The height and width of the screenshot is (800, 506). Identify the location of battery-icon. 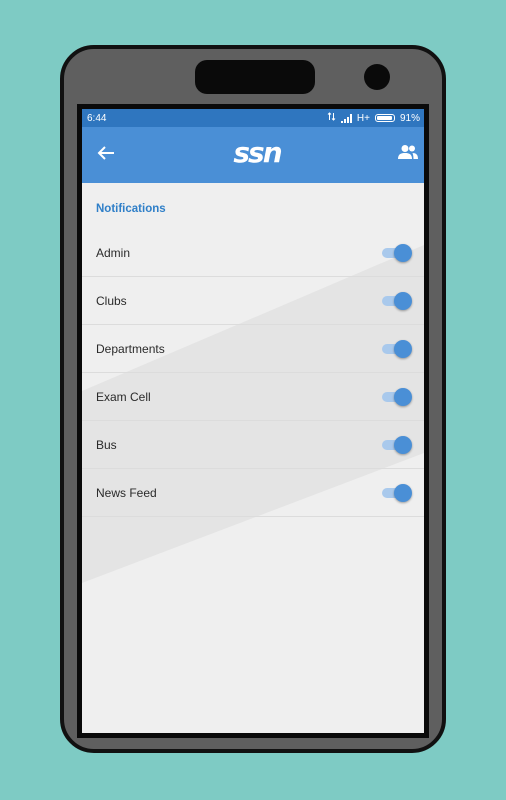
(384, 118).